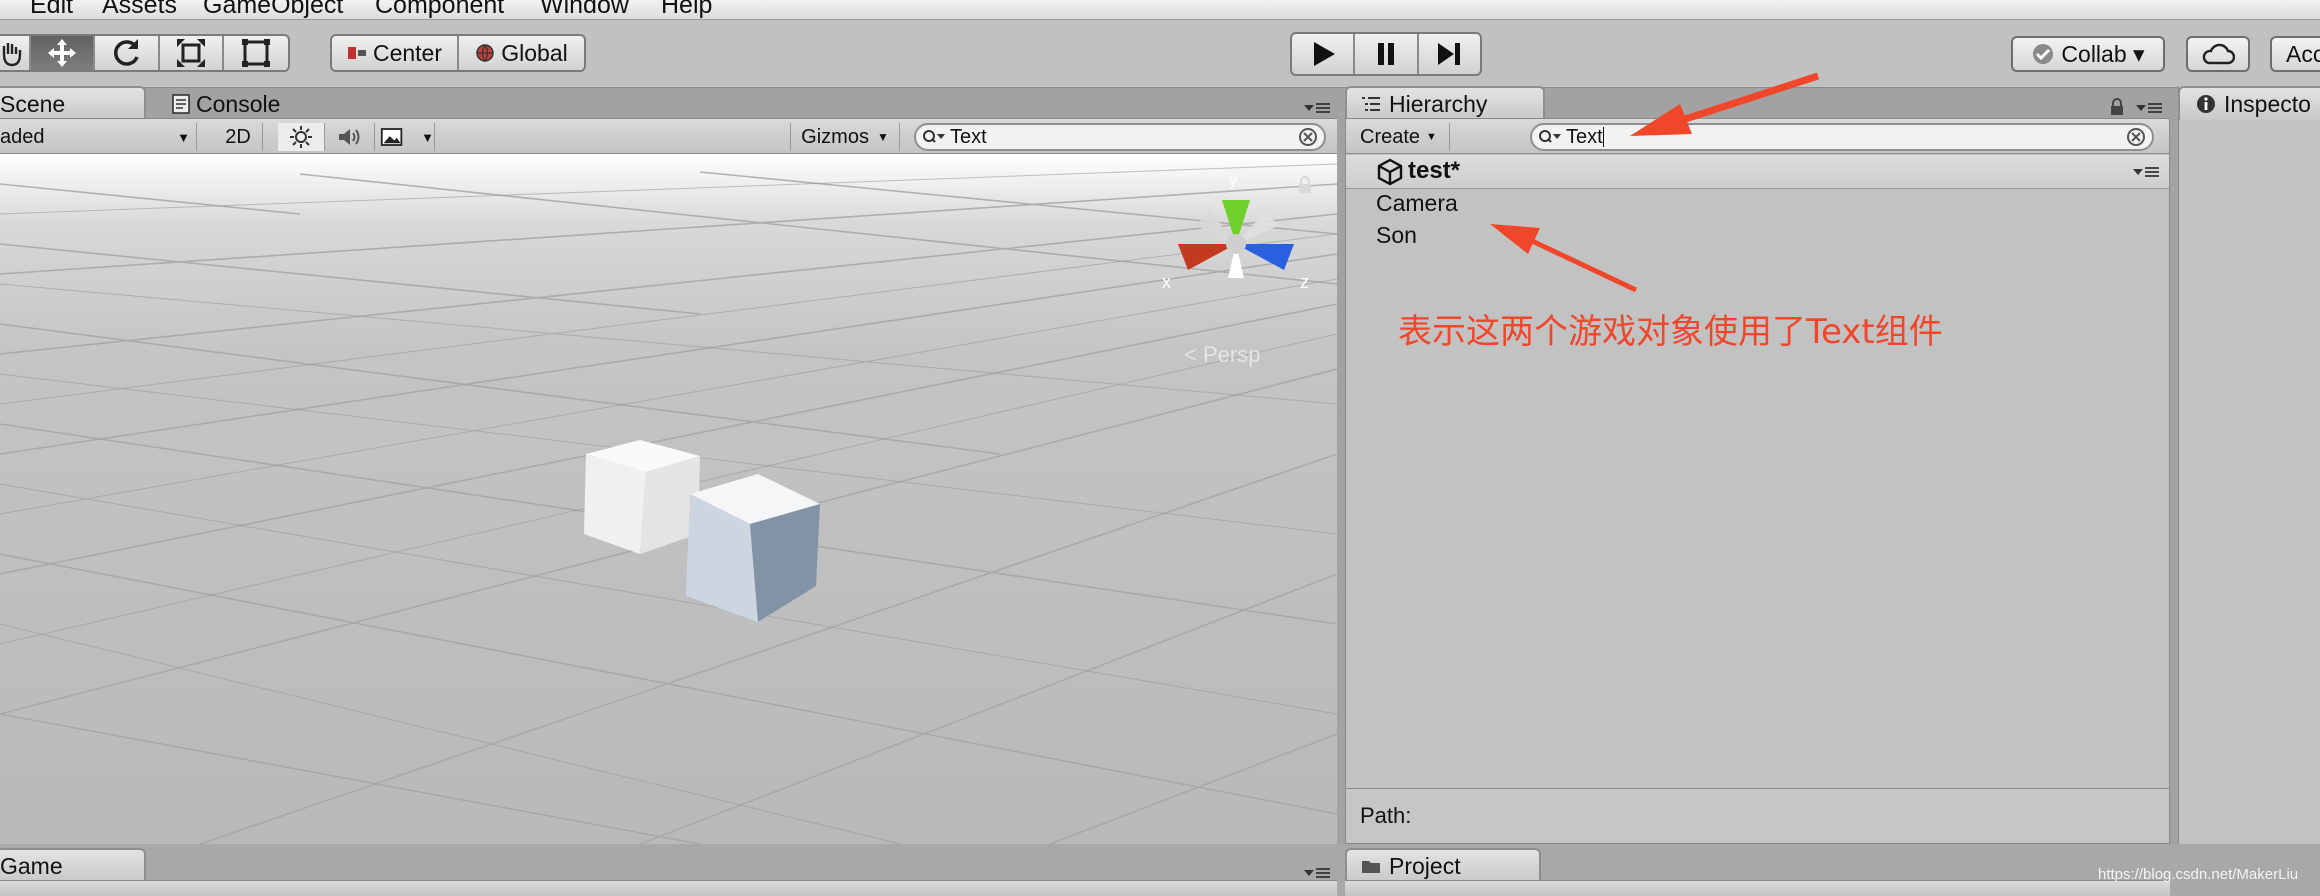  Describe the element at coordinates (710, 534) in the screenshot. I see `cube-objects` at that location.